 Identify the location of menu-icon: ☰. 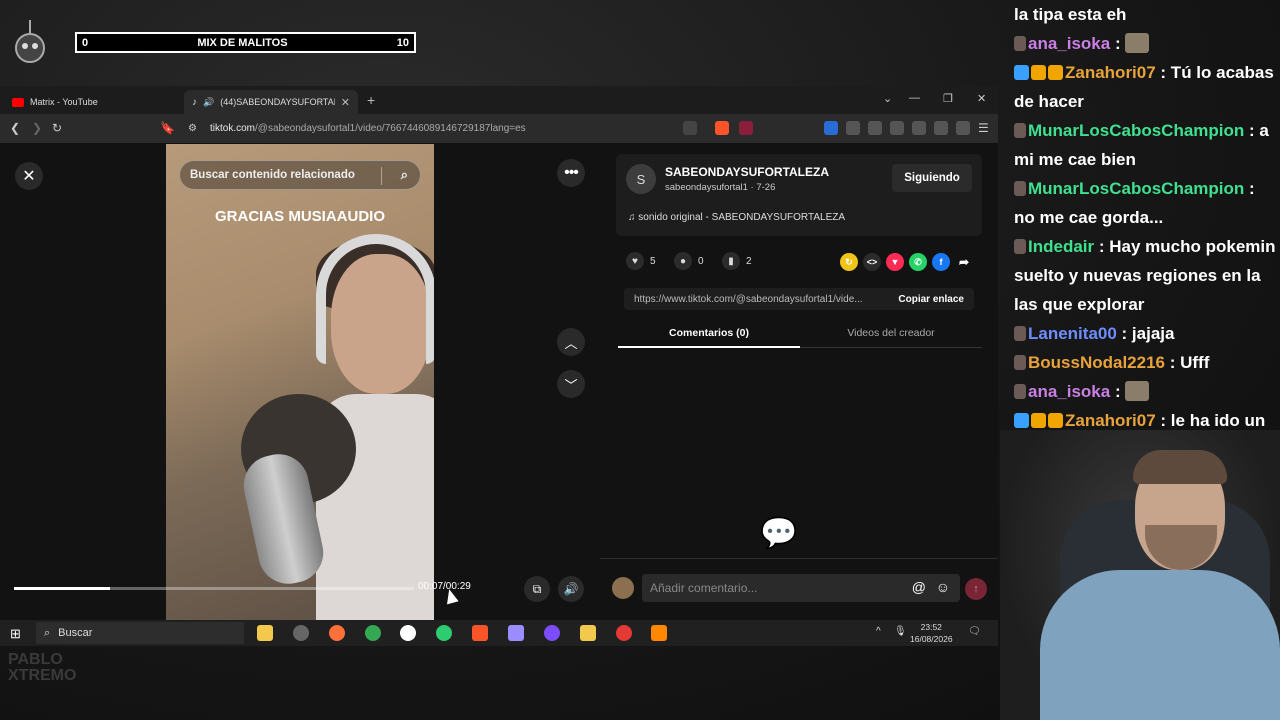
(983, 128).